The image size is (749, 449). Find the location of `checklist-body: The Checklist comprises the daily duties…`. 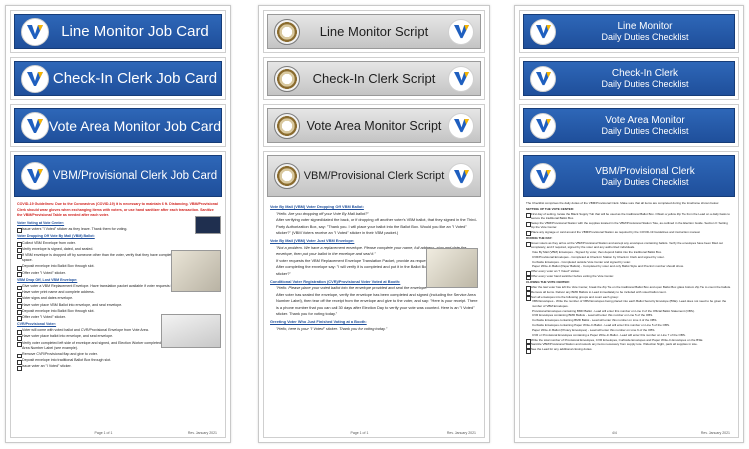

checklist-body: The Checklist comprises the daily duties… is located at coordinates (629, 313).